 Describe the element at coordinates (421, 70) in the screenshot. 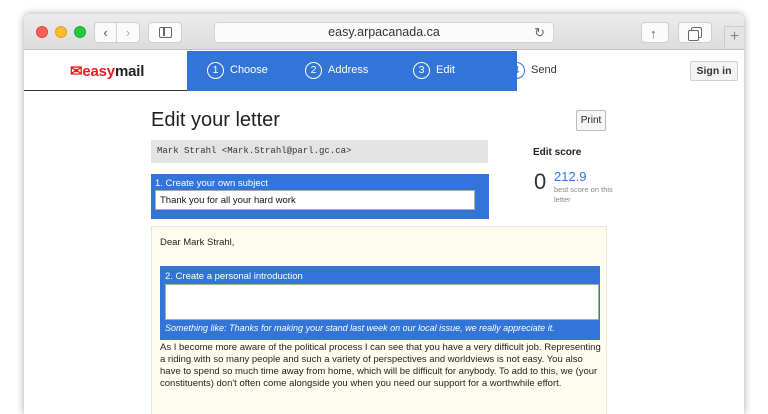

I see `step-number: 3` at that location.